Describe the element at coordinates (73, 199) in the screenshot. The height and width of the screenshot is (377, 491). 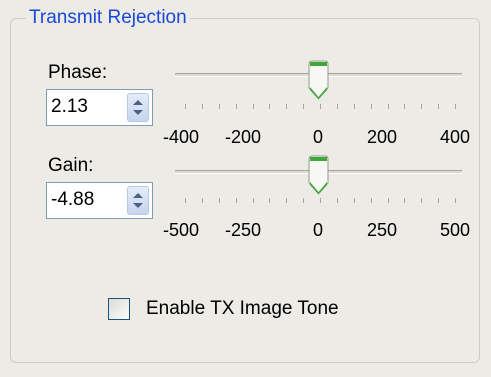
I see `gain-value: -4.88` at that location.